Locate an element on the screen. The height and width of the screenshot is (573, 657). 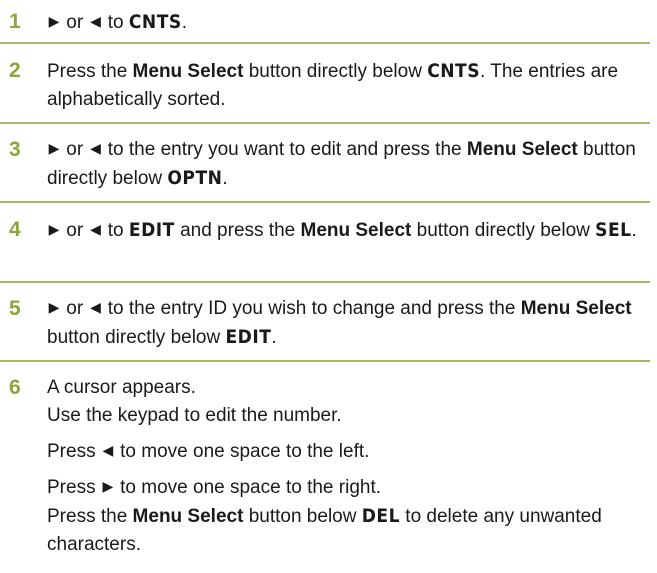
step-text: ▶ or ◀ to CNTS. is located at coordinates (347, 22).